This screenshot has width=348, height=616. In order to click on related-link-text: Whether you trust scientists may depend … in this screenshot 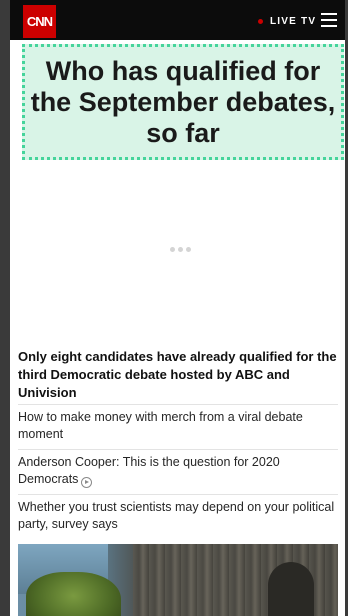, I will do `click(176, 515)`.